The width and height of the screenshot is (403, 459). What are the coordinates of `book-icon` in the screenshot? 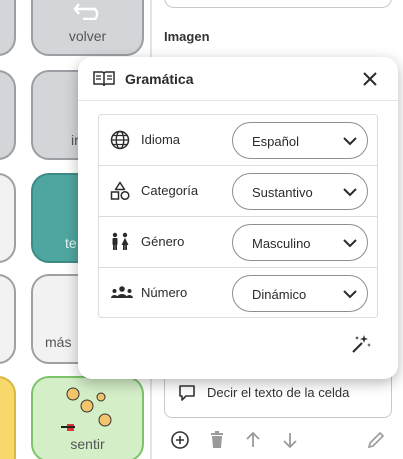 It's located at (104, 79).